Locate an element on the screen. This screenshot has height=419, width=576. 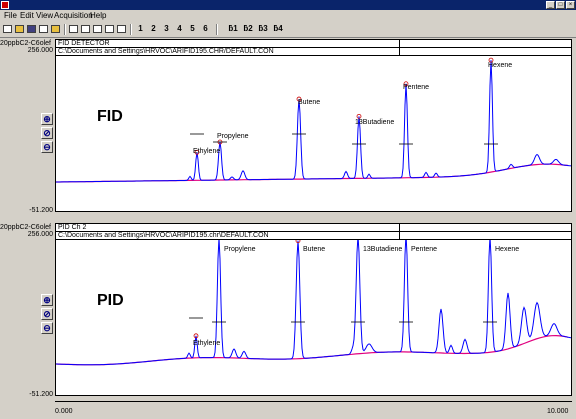
channel-5-button: 5 is located at coordinates (192, 29).